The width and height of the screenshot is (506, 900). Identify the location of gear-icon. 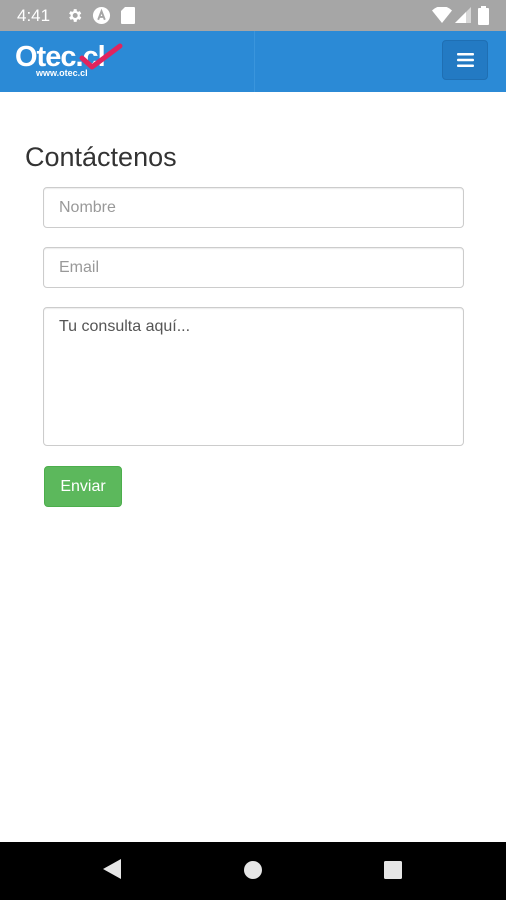
(75, 15).